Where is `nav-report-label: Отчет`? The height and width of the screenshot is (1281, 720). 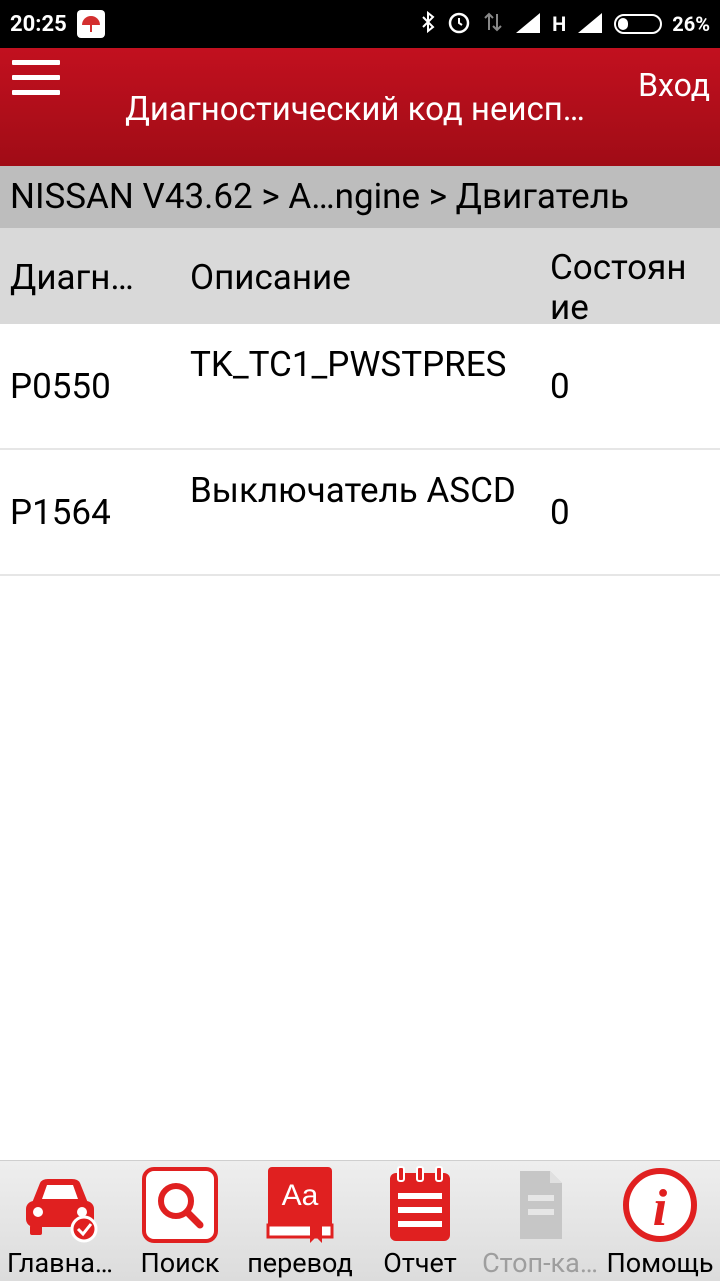 nav-report-label: Отчет is located at coordinates (420, 1263).